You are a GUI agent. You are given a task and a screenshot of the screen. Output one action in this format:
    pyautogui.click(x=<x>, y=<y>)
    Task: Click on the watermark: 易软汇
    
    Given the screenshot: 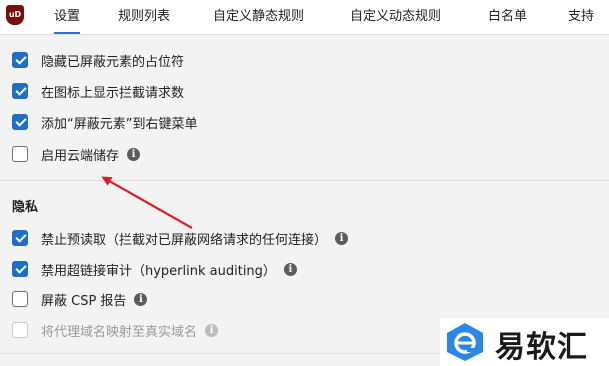 What is the action you would take?
    pyautogui.click(x=524, y=342)
    